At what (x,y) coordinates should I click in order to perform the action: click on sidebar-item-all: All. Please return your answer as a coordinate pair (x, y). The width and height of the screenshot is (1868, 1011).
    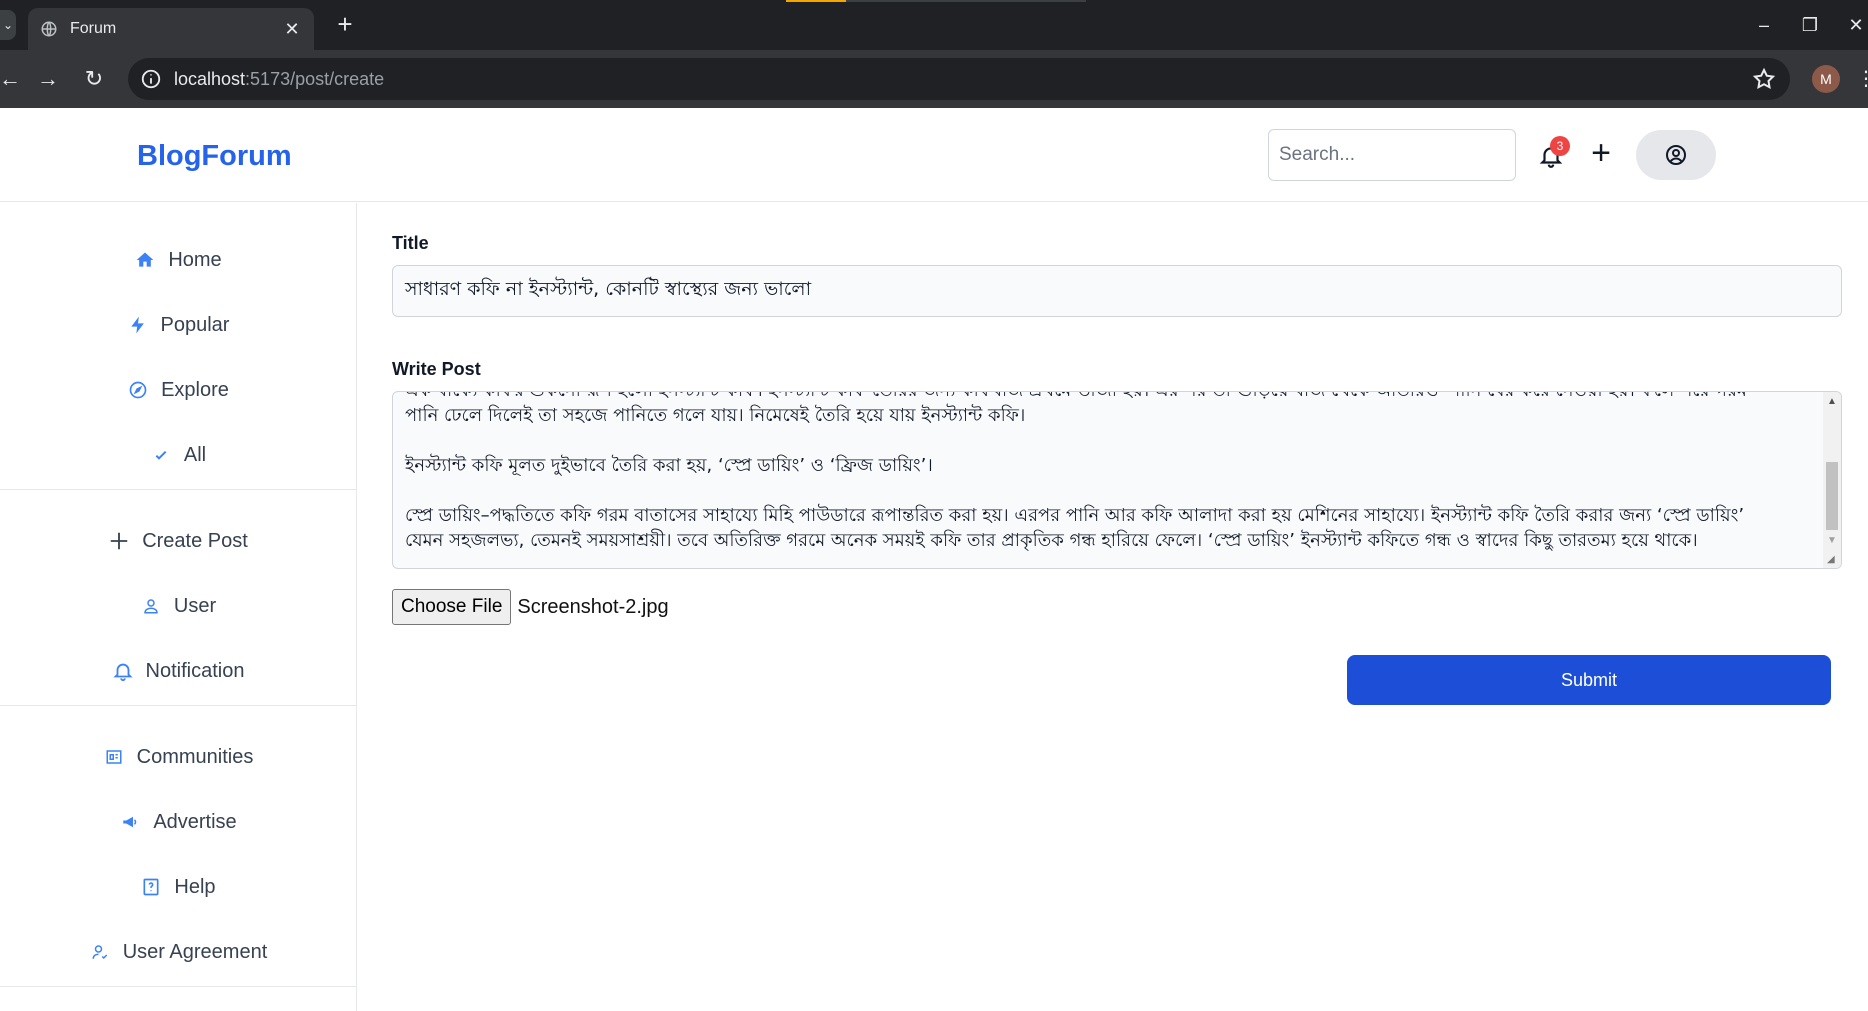
    Looking at the image, I should click on (178, 455).